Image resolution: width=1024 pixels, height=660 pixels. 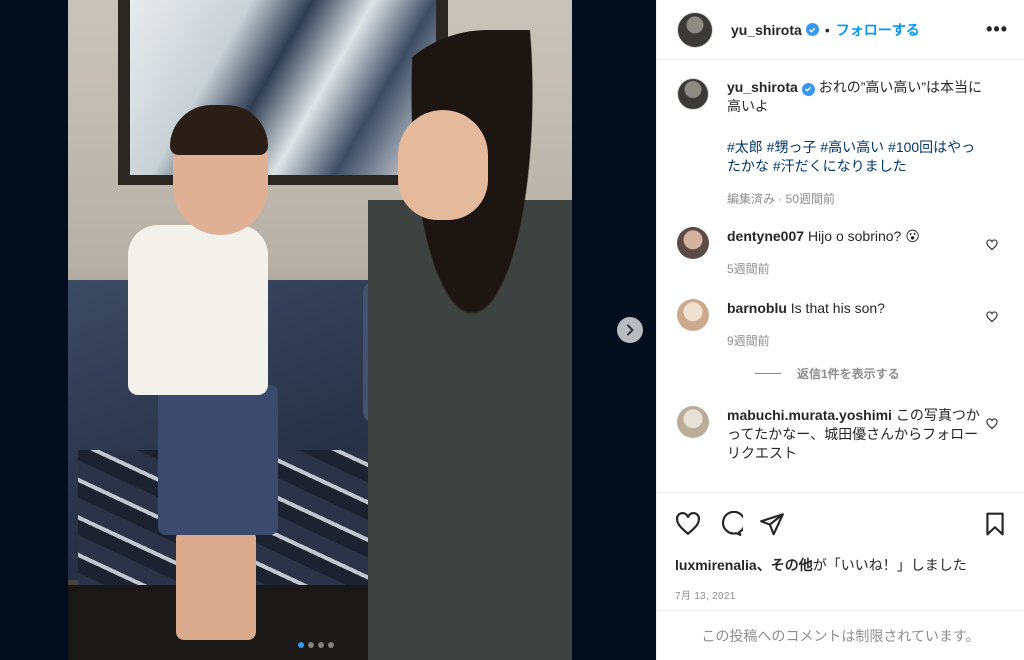 I want to click on comment-username: mabuchi.murata.yoshimi, so click(x=809, y=415).